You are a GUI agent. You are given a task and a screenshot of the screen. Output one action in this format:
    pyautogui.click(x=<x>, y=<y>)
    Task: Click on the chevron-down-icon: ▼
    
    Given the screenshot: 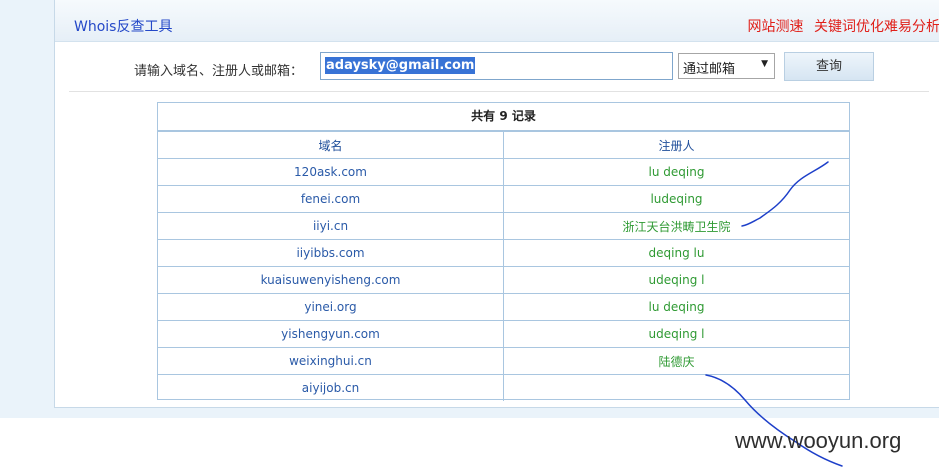 What is the action you would take?
    pyautogui.click(x=764, y=64)
    